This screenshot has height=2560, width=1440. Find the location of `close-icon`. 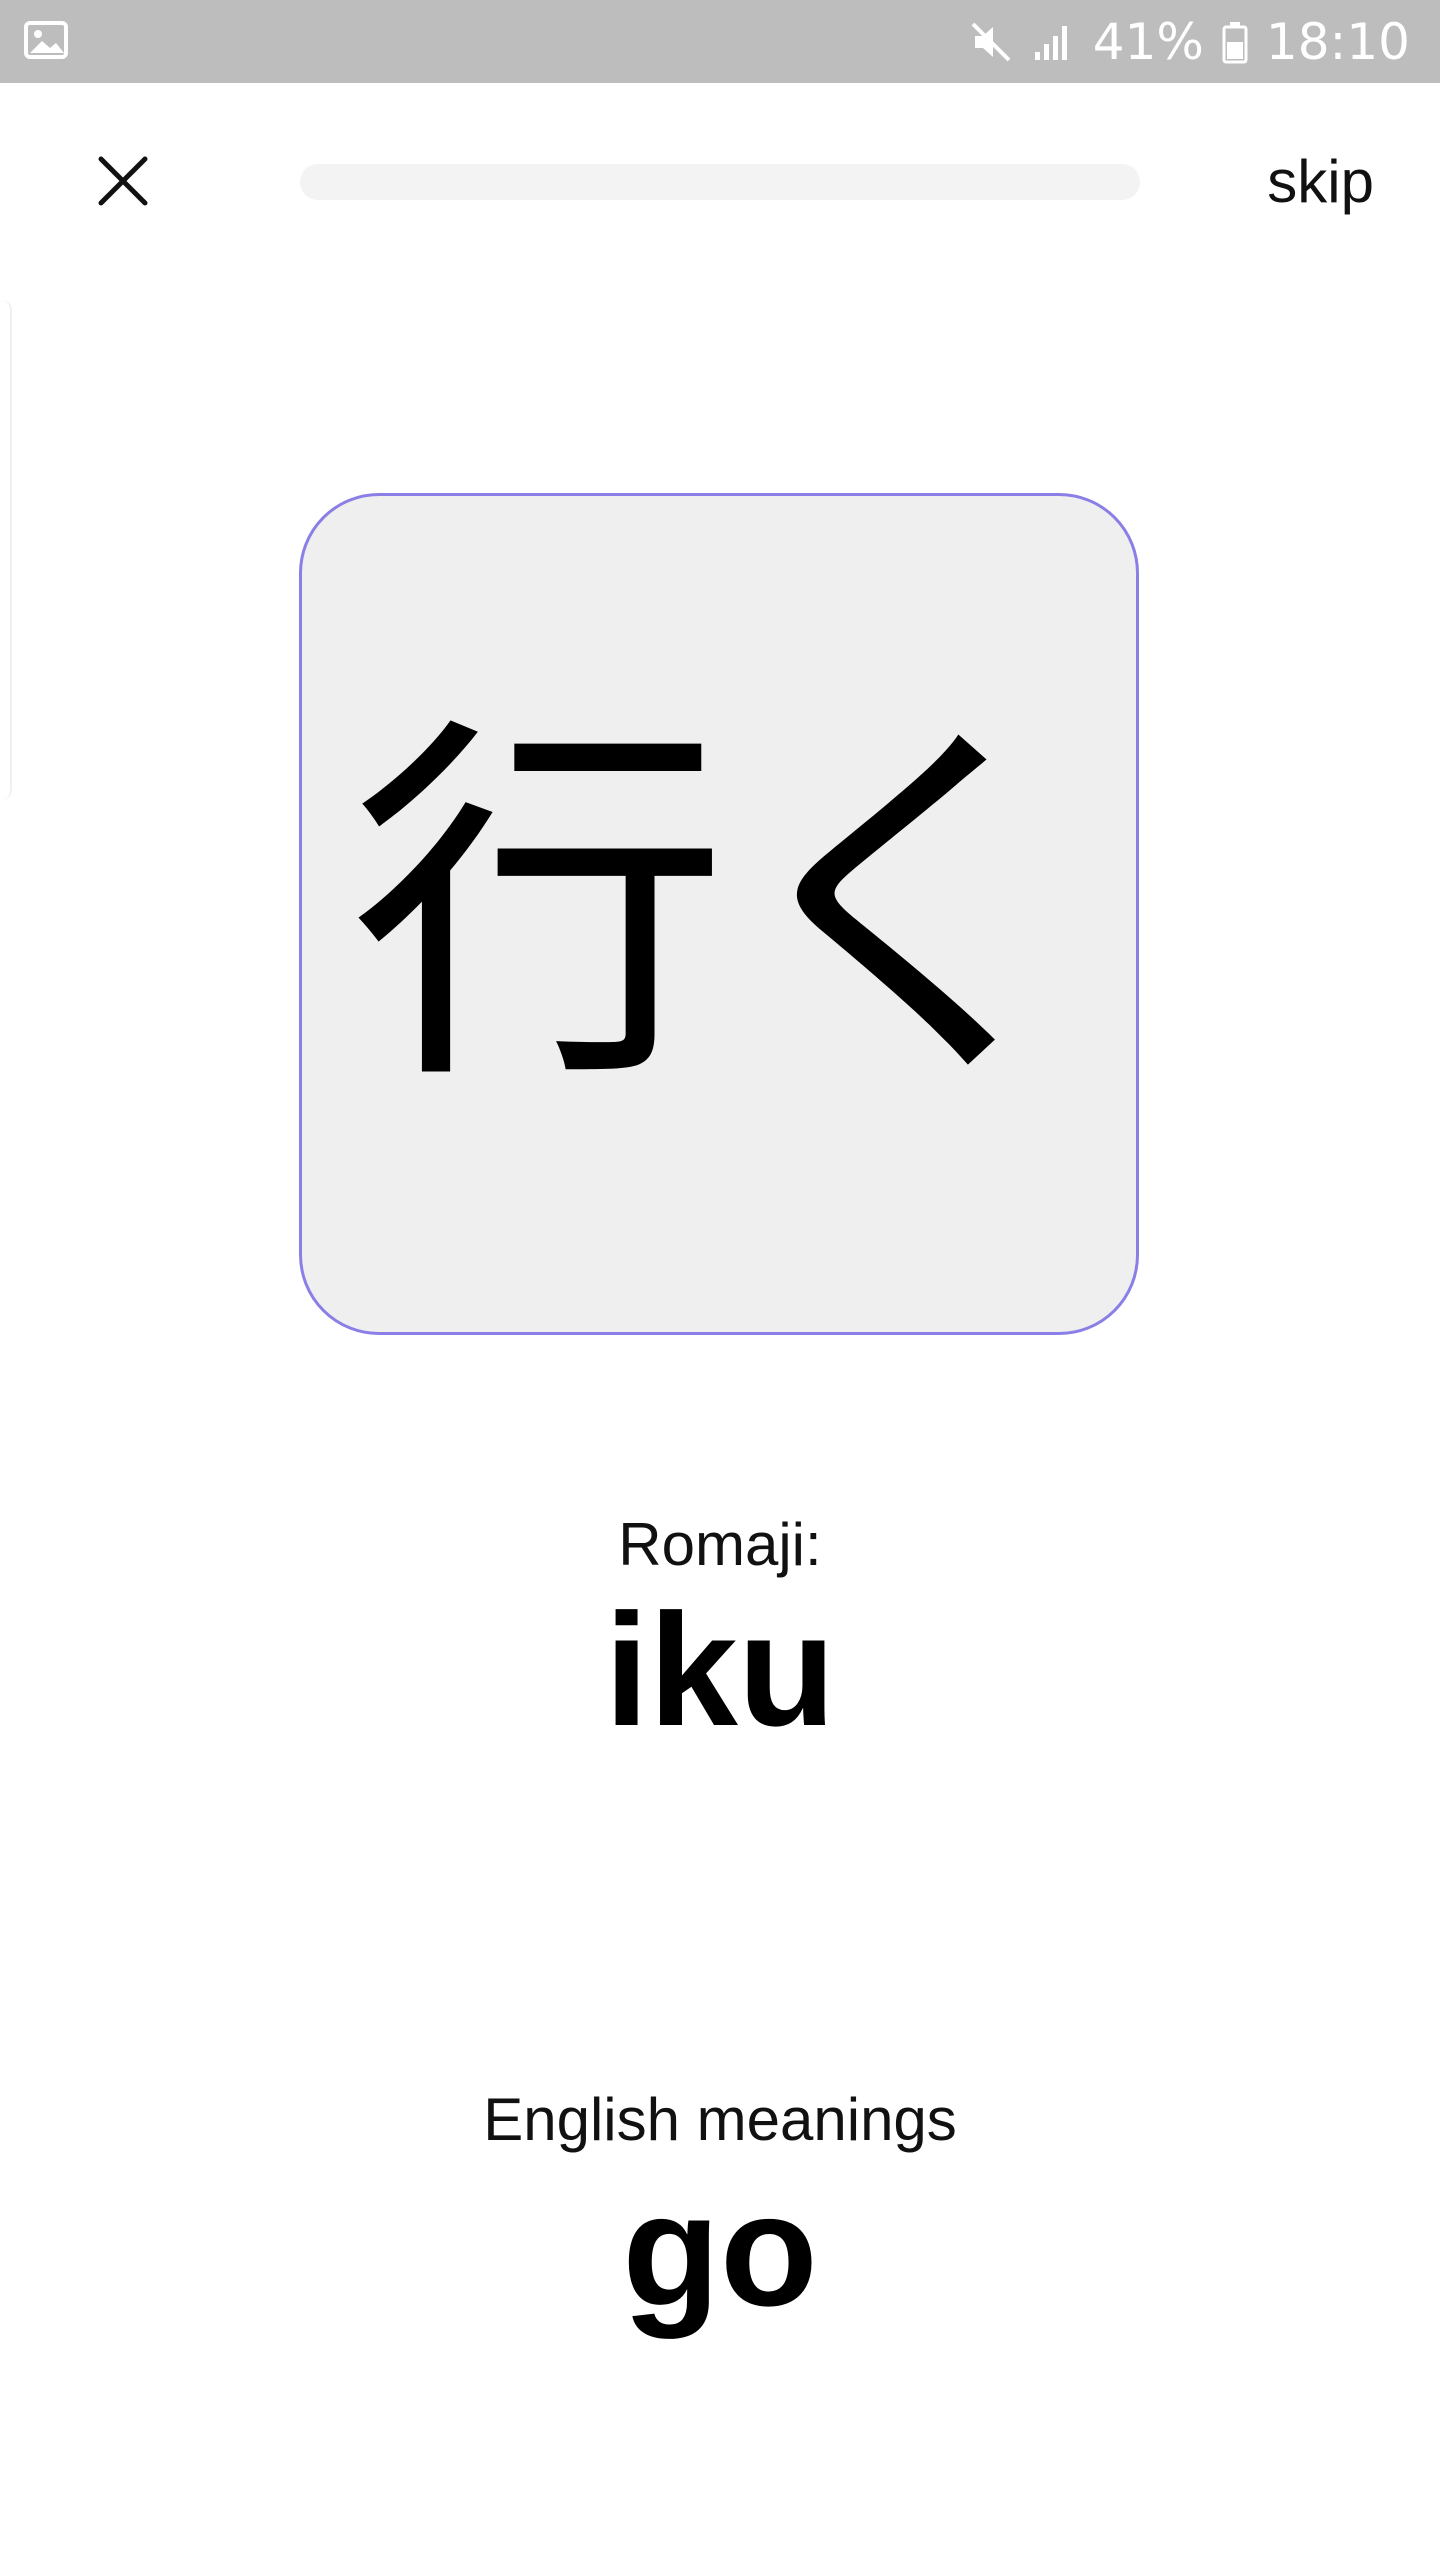

close-icon is located at coordinates (123, 183).